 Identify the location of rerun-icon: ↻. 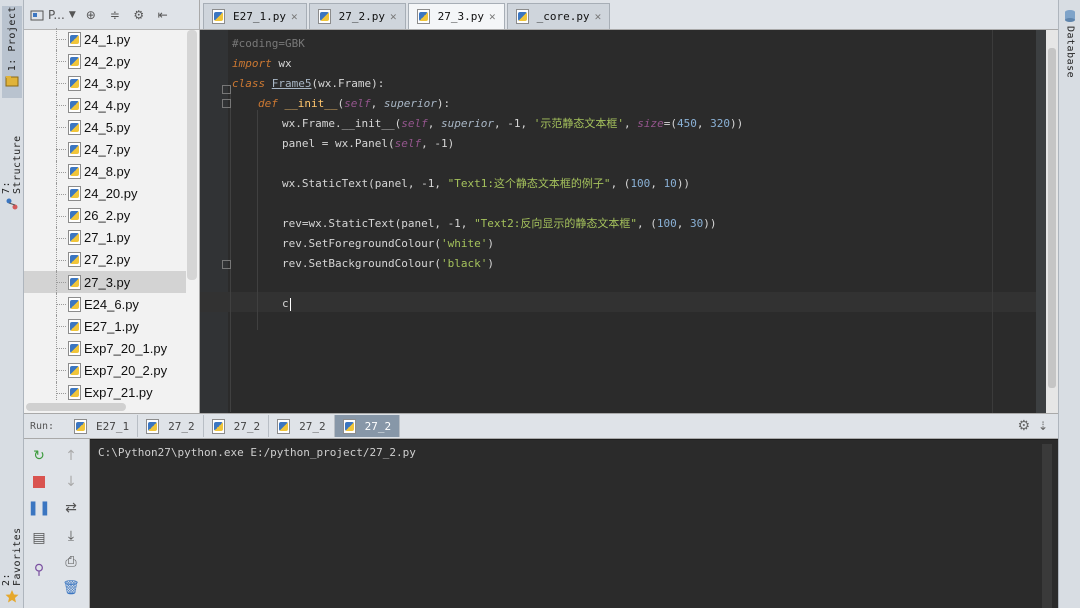
(39, 456).